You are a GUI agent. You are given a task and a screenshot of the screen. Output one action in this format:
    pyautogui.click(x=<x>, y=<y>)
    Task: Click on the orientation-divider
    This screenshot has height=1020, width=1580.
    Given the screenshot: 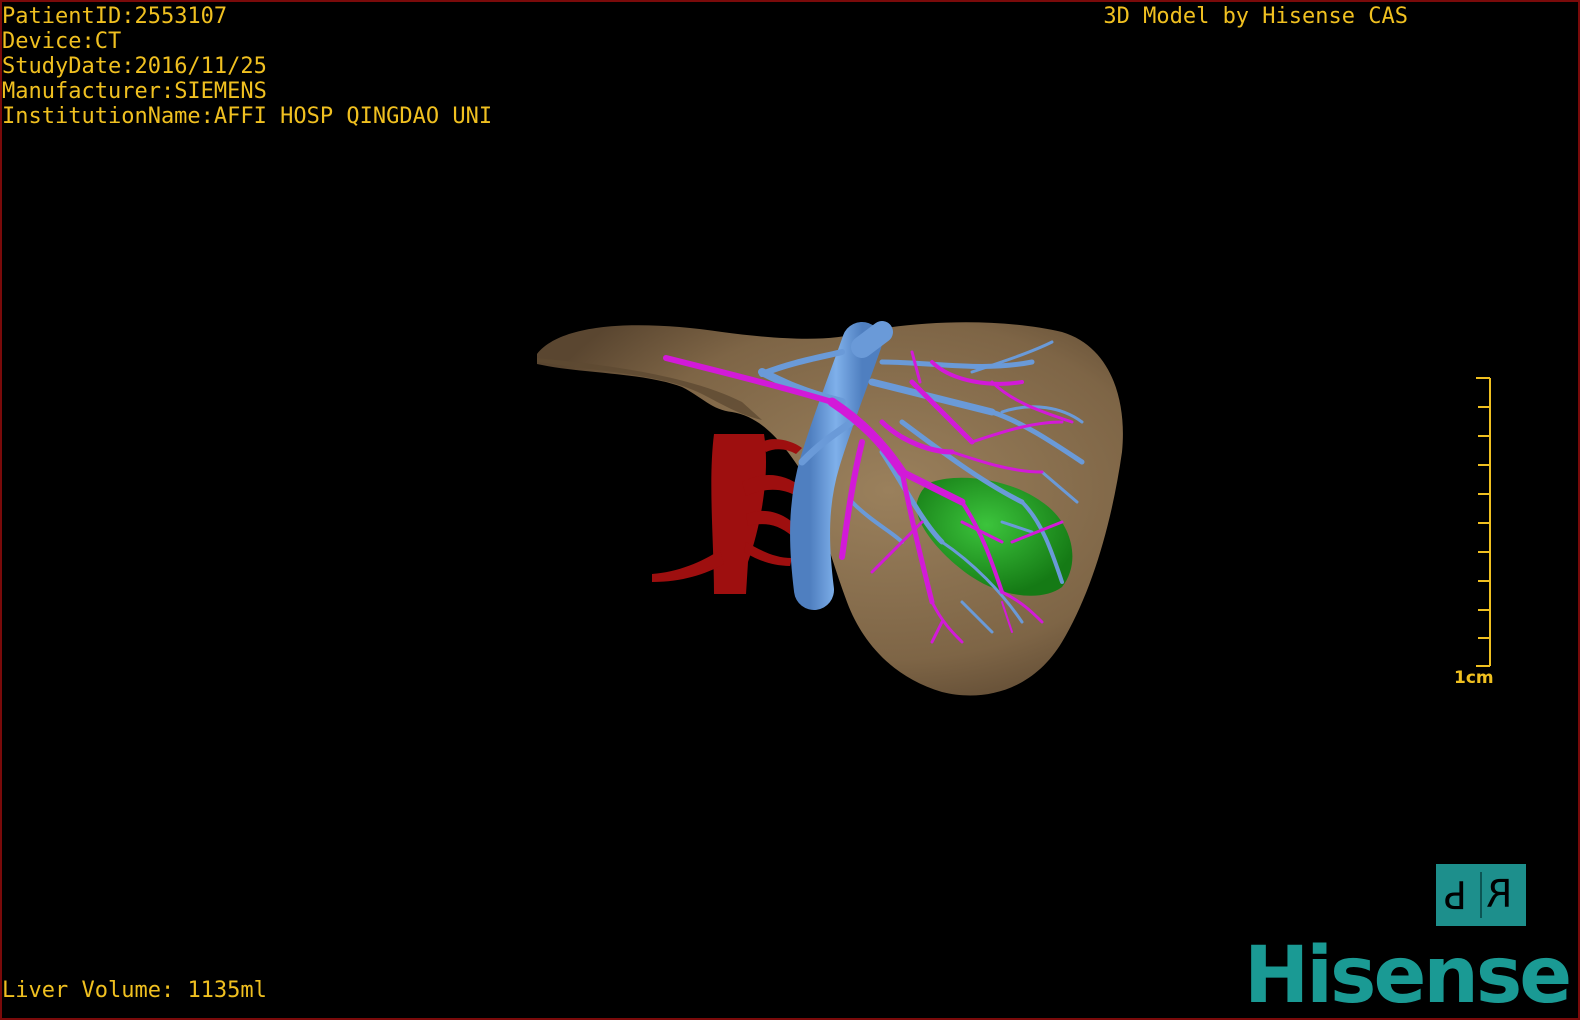 What is the action you would take?
    pyautogui.click(x=1481, y=895)
    